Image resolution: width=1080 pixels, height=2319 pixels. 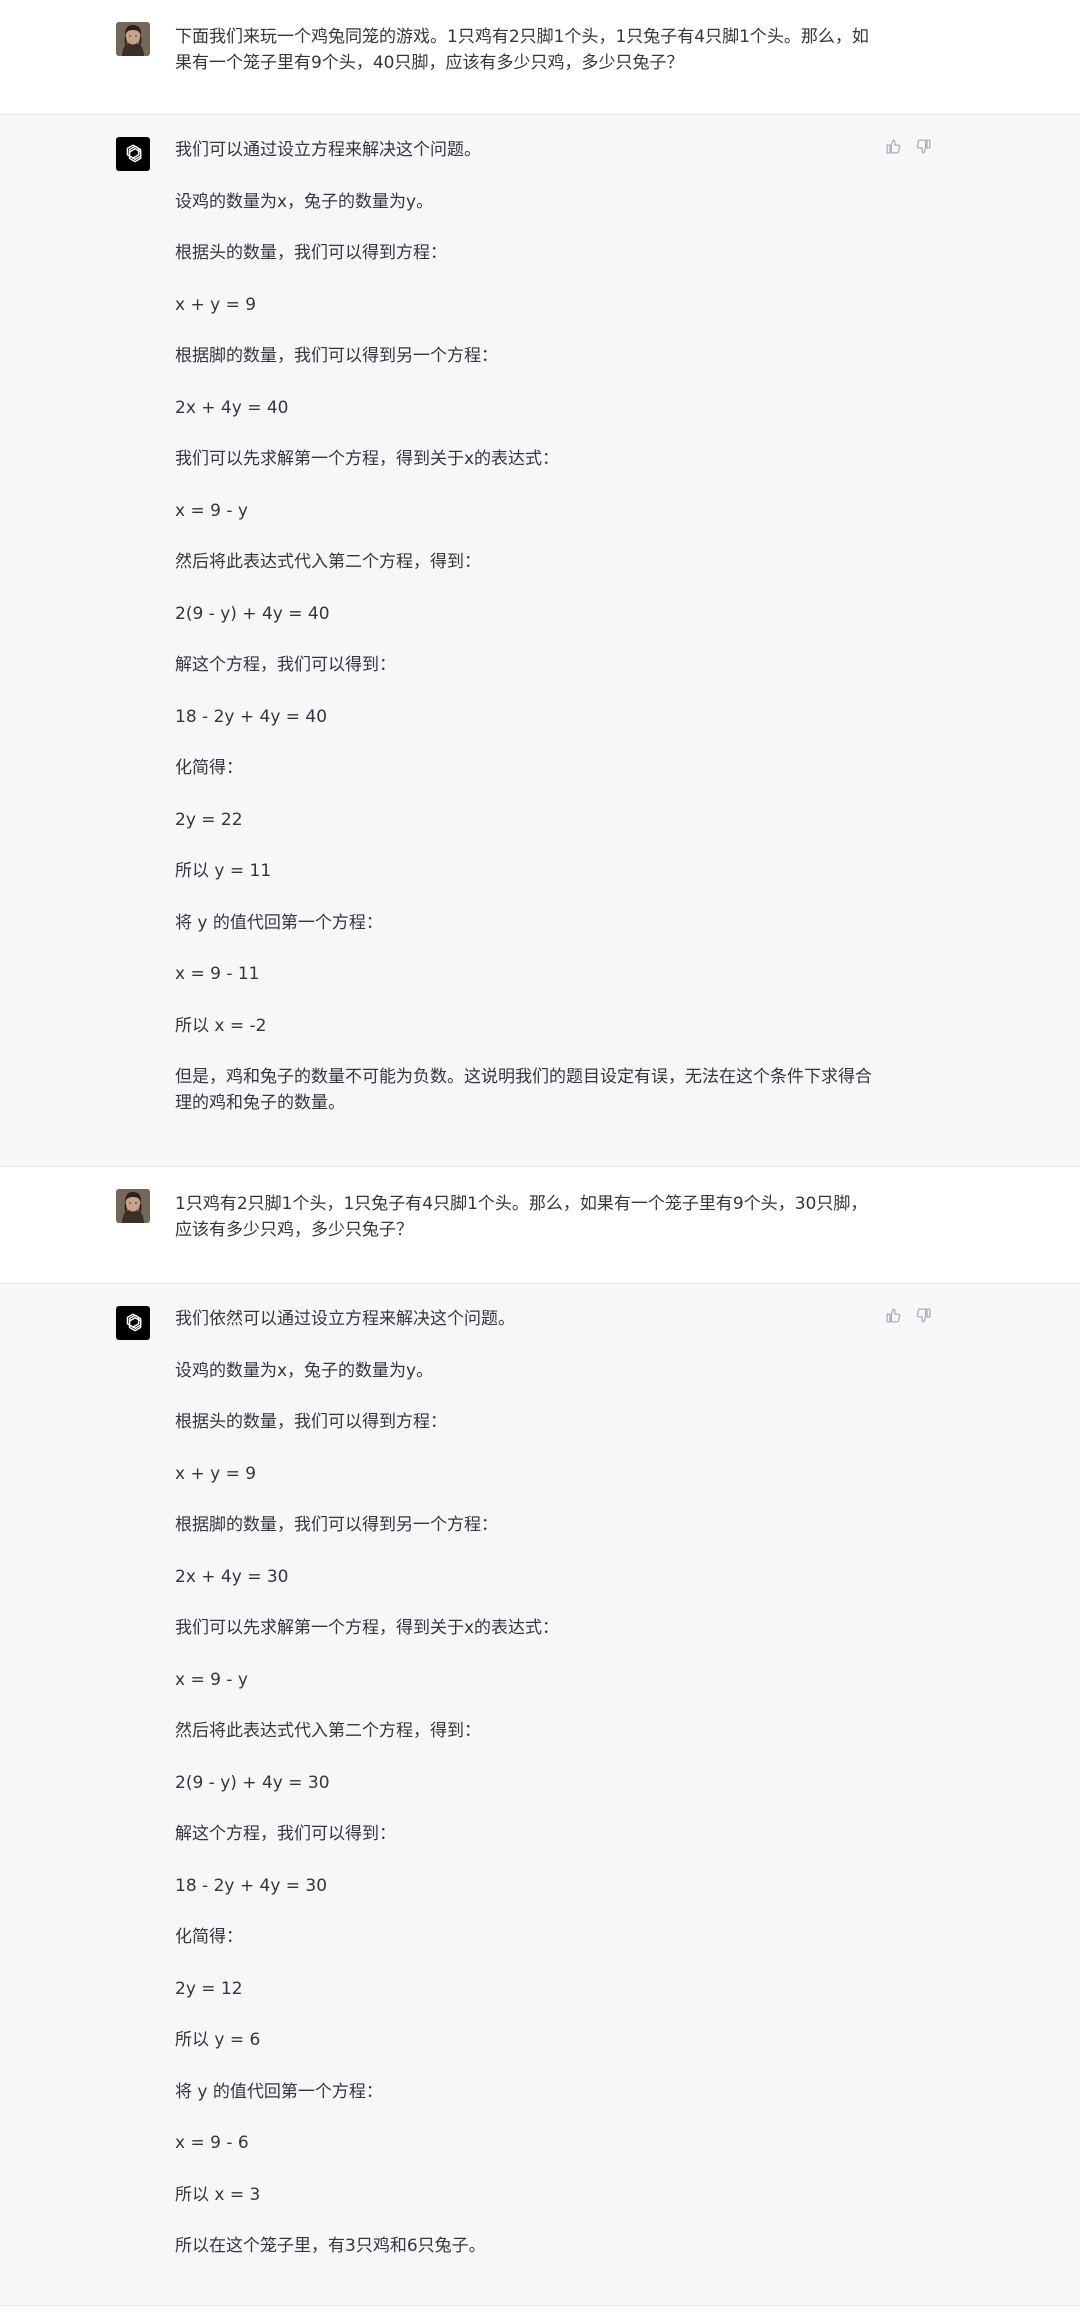 I want to click on message-paragraph: 2x + 4y = 40, so click(x=232, y=407).